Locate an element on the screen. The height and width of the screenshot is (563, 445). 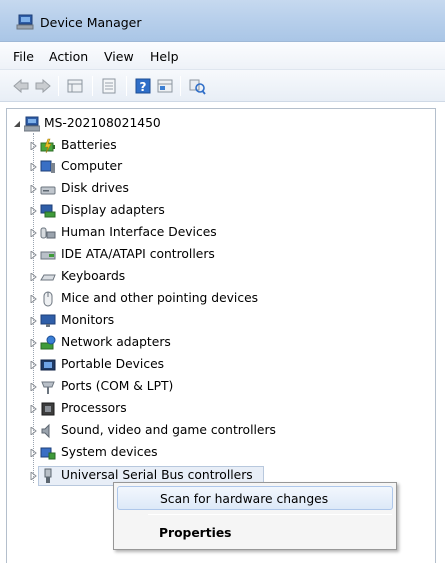
tree-item-hid: Human Interface Devices is located at coordinates (217, 233).